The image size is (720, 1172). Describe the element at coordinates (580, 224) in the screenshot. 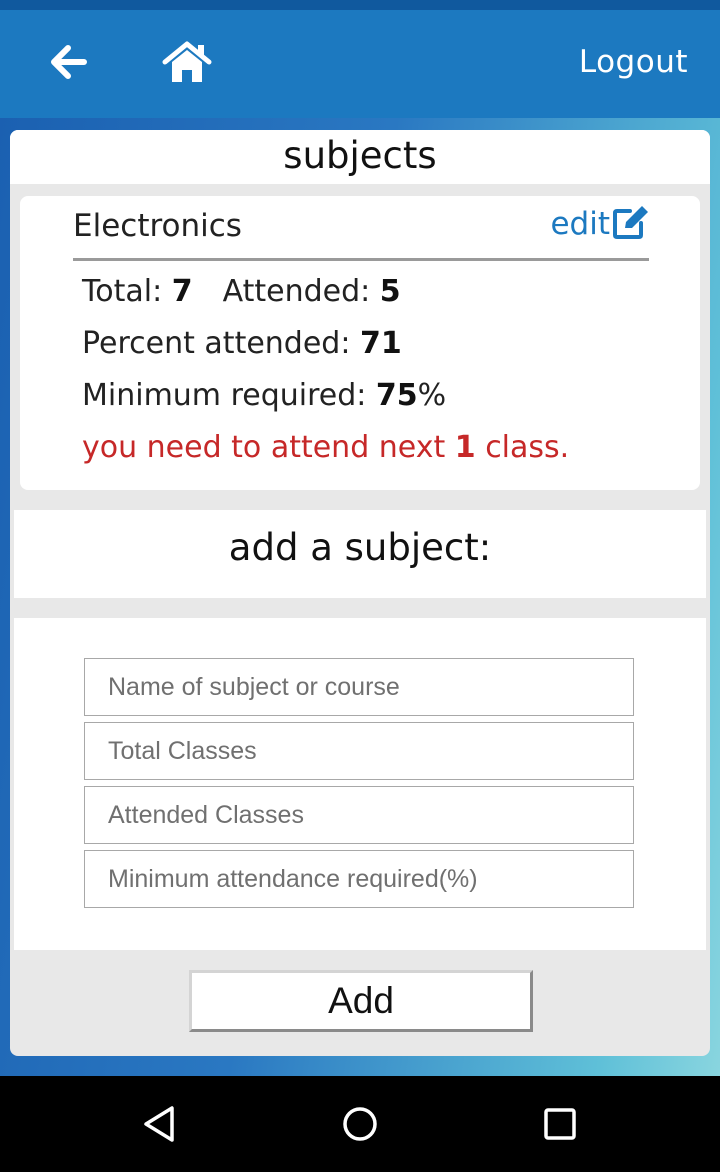

I see `edit-label: edit` at that location.